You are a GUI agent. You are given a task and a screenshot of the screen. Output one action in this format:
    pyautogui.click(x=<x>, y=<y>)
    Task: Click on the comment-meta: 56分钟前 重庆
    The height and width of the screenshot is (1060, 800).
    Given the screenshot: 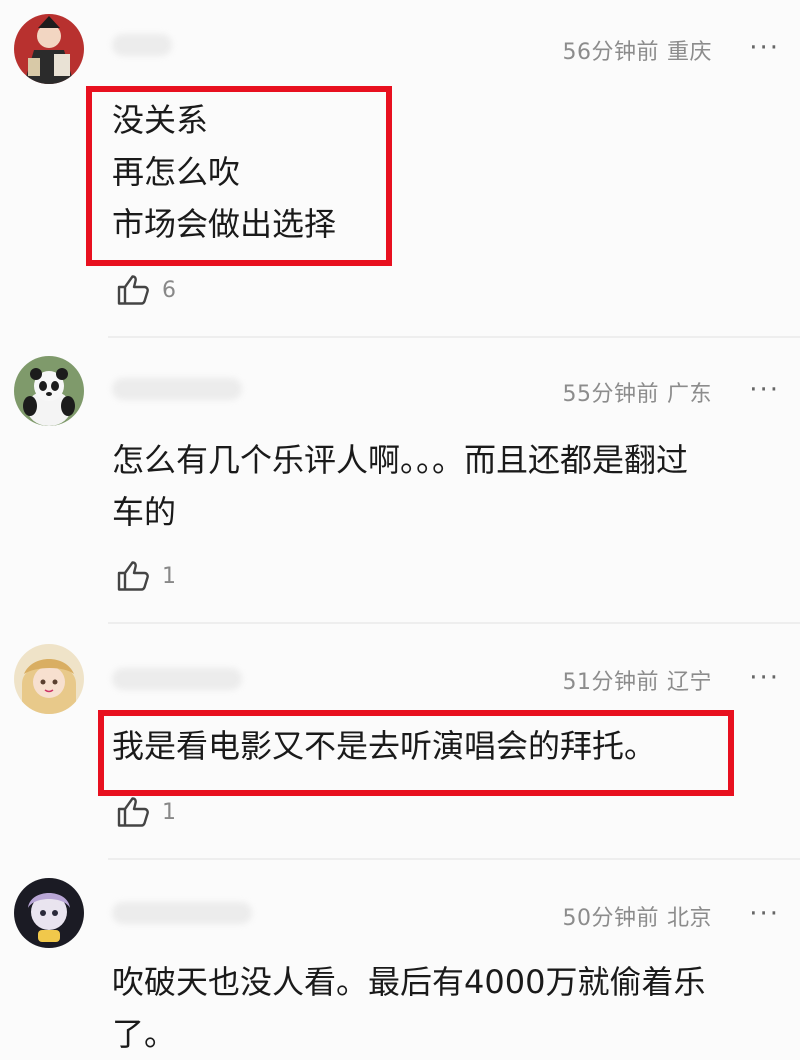 What is the action you would take?
    pyautogui.click(x=637, y=50)
    